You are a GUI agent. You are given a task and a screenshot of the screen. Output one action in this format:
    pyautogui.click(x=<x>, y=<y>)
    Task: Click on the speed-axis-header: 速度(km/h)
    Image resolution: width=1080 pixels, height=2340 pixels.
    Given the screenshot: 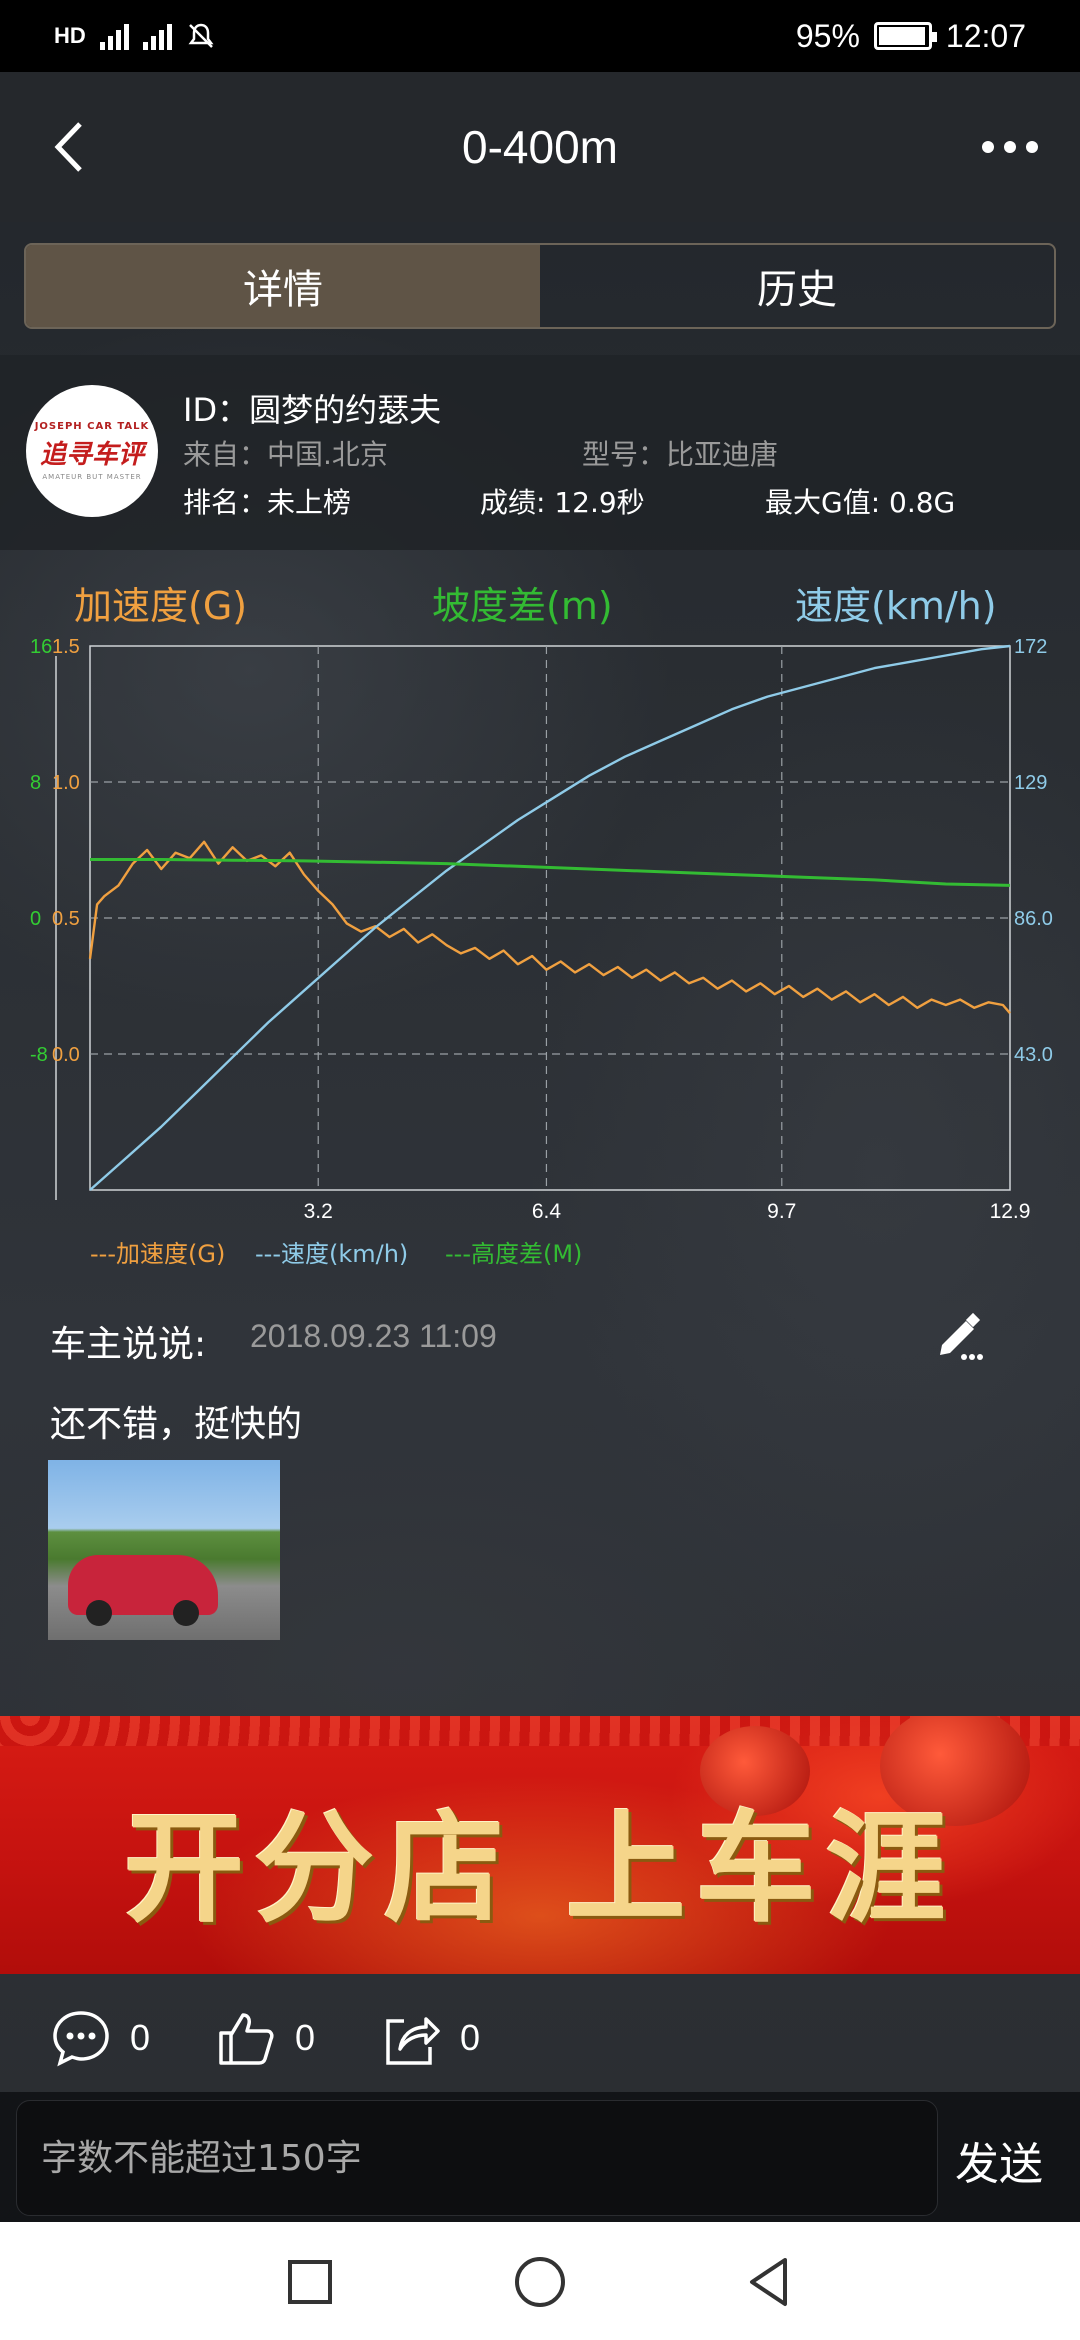 What is the action you would take?
    pyautogui.click(x=896, y=606)
    